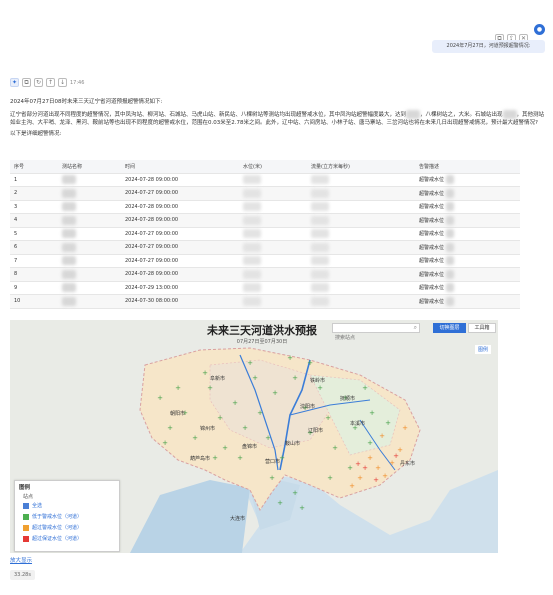 Image resolution: width=553 pixels, height=595 pixels. What do you see at coordinates (38, 82) in the screenshot?
I see `refresh-icon: ↻` at bounding box center [38, 82].